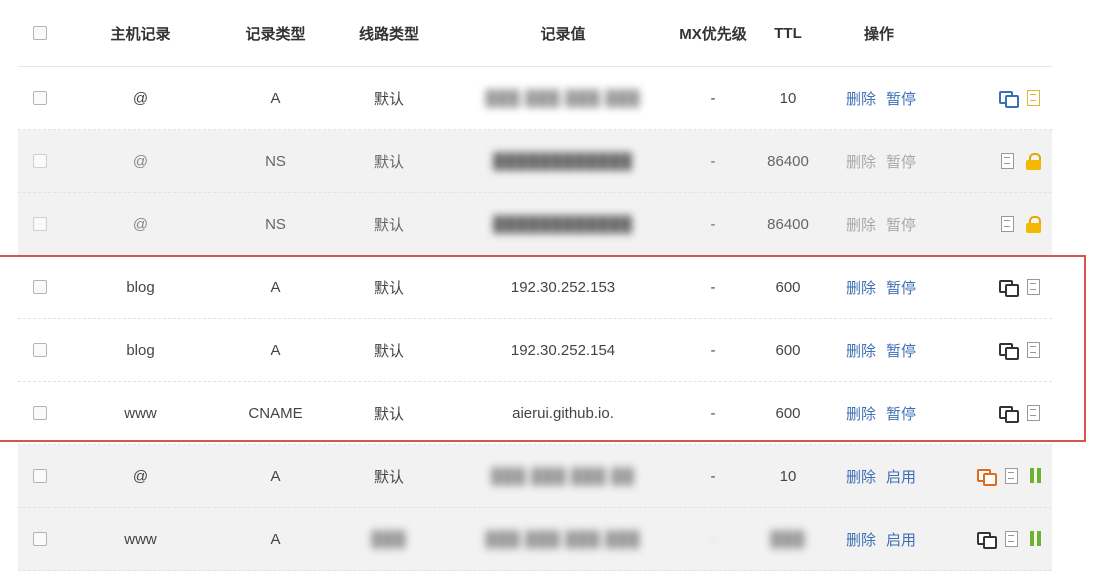  Describe the element at coordinates (563, 161) in the screenshot. I see `value-cell: ████████████` at that location.